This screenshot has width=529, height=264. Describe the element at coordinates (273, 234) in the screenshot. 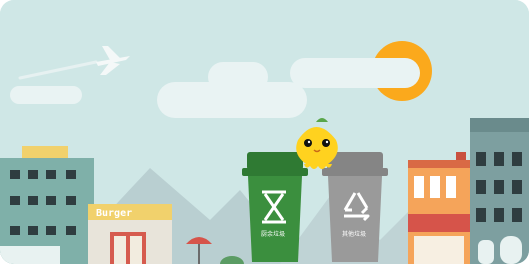

I see `food-waste-label: 厨余垃圾` at that location.